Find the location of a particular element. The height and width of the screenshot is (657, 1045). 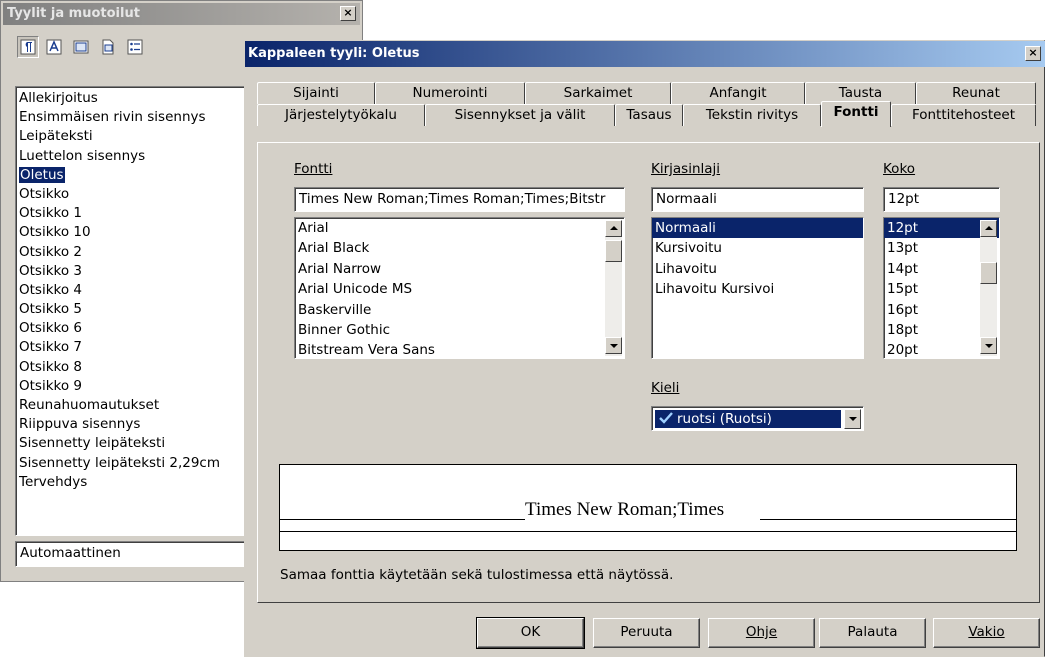

font-name-input: Times New Roman;Times Roman;Times;Bitstr is located at coordinates (459, 199).